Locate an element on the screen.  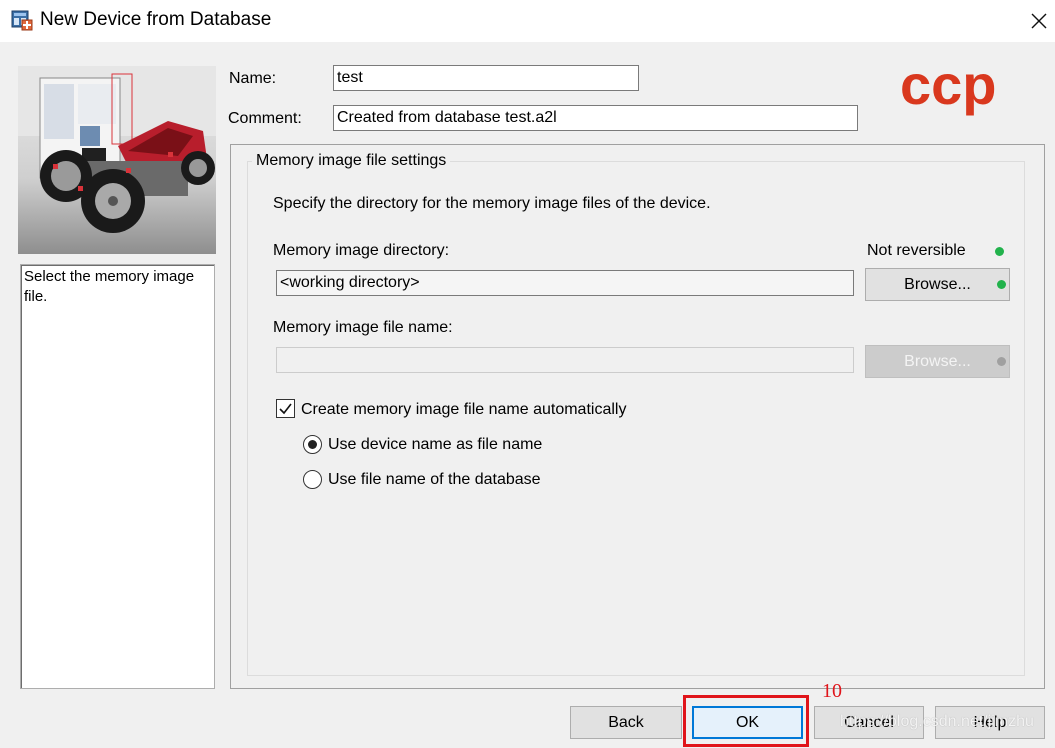
radio-device-name is located at coordinates (312, 444).